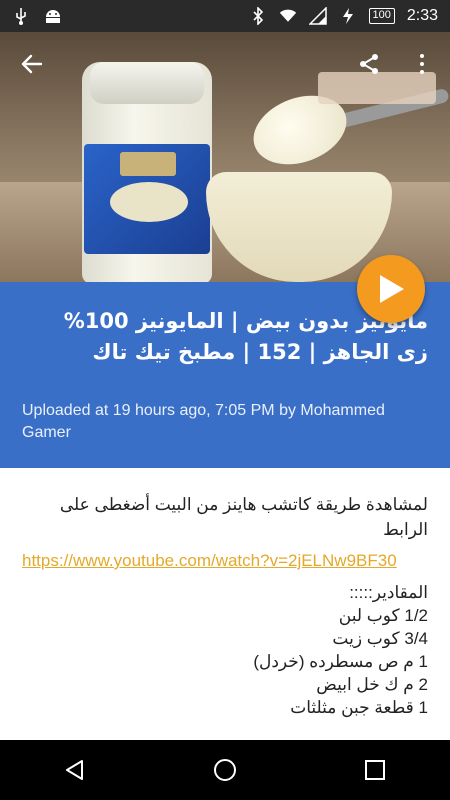 This screenshot has width=450, height=800. I want to click on nav-recents-button, so click(375, 770).